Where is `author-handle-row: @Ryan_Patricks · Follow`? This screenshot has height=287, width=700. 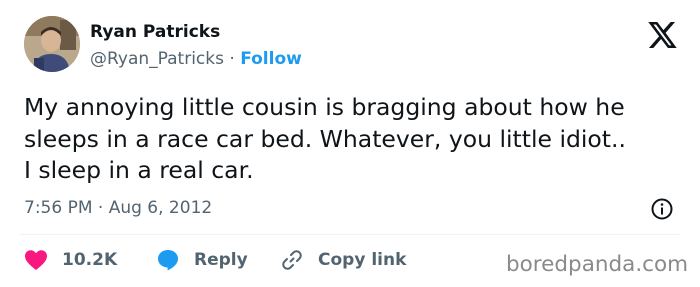
author-handle-row: @Ryan_Patricks · Follow is located at coordinates (196, 59).